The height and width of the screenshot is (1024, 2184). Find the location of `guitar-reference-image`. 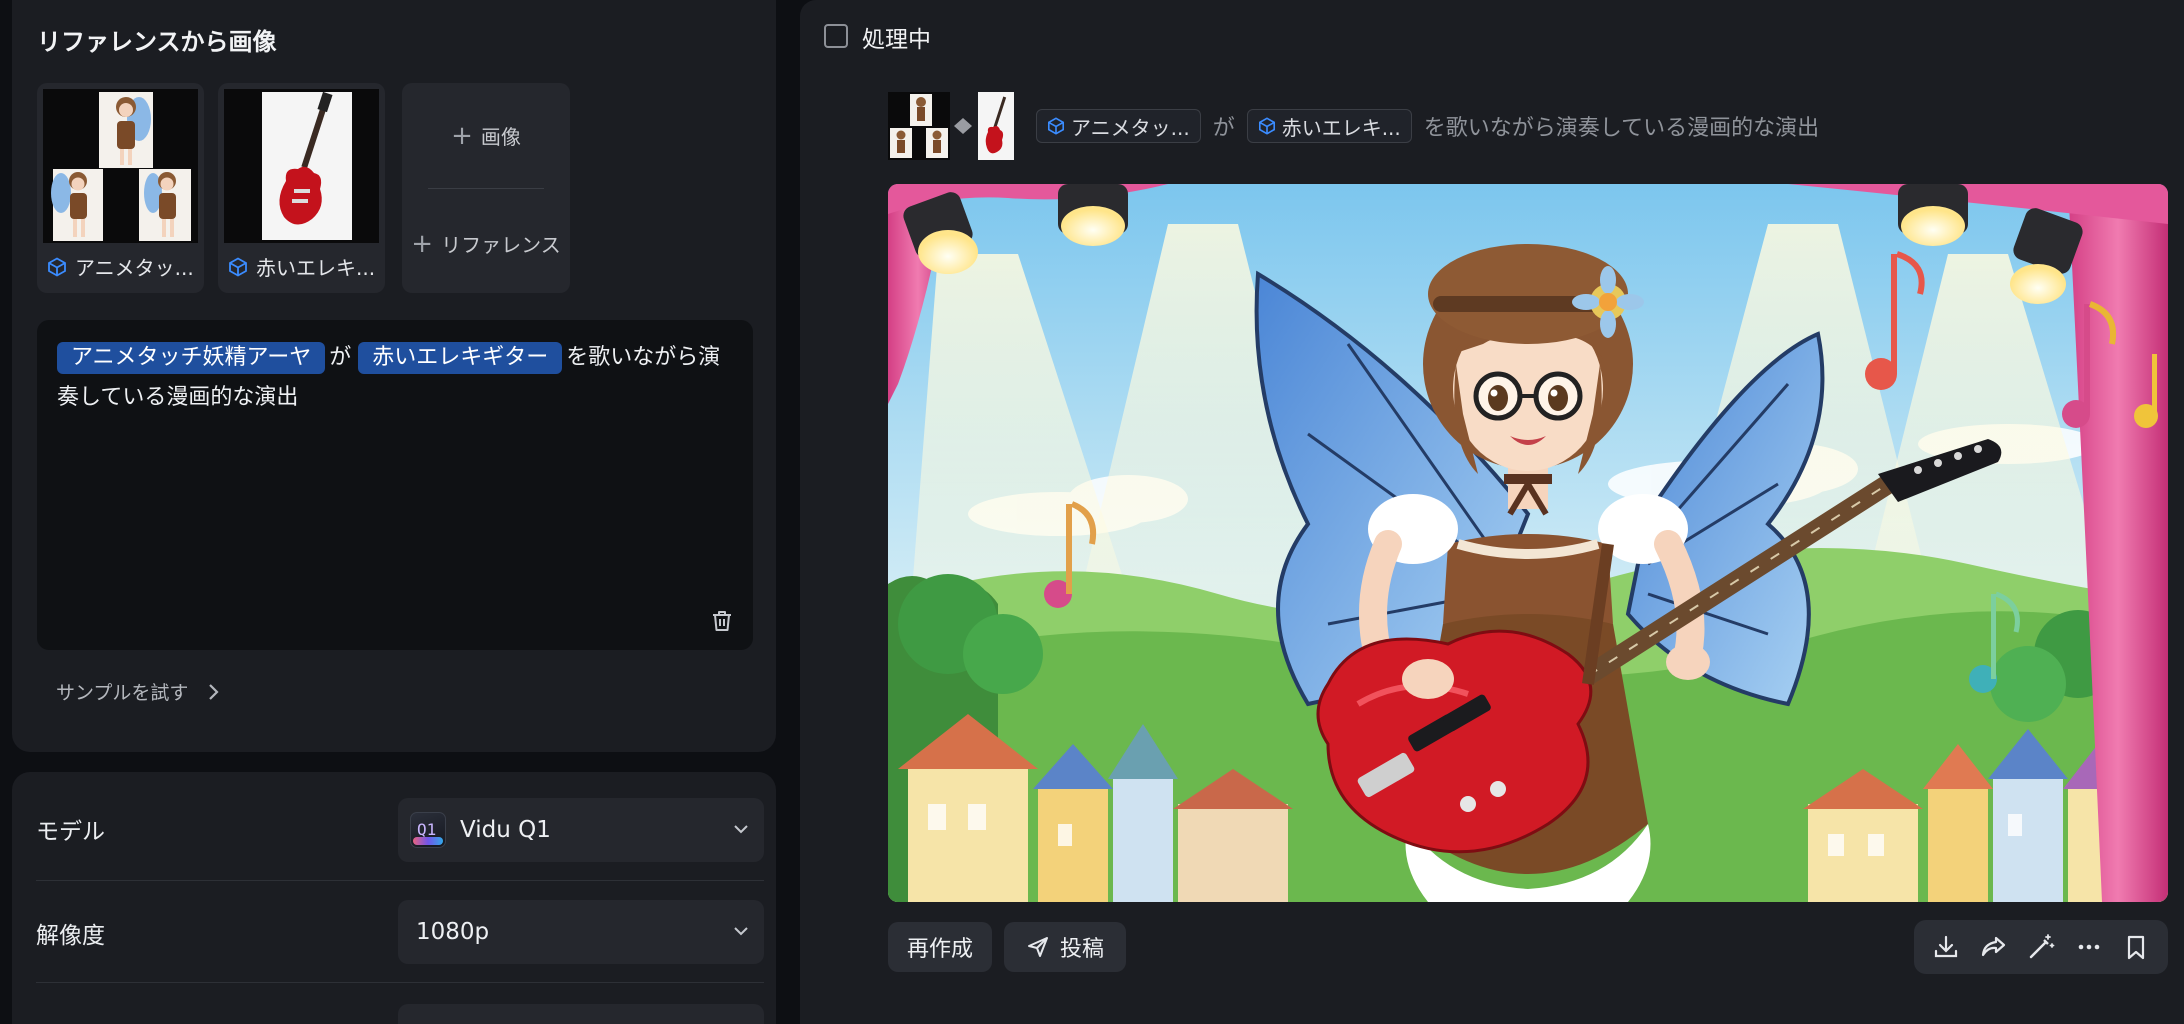

guitar-reference-image is located at coordinates (301, 166).